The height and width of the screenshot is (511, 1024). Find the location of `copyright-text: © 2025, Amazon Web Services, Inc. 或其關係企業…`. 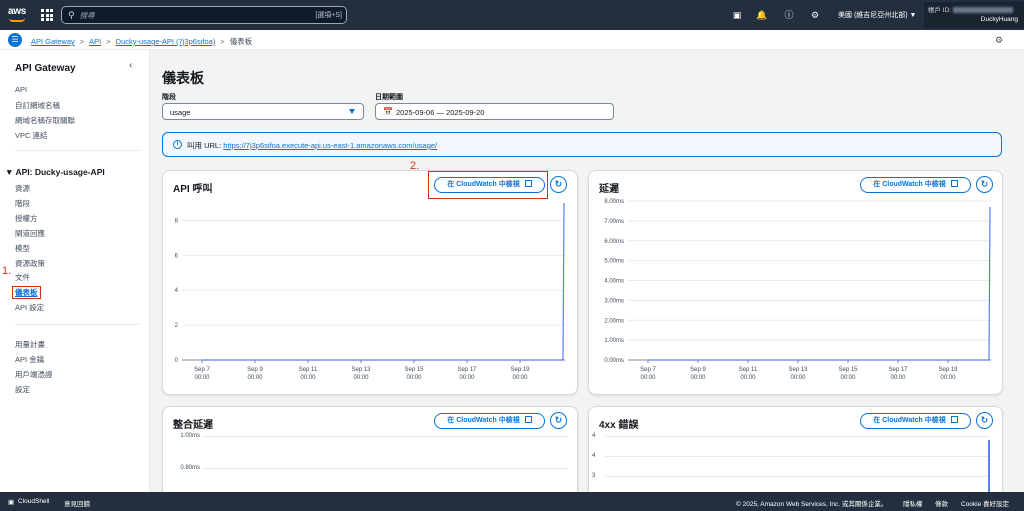

copyright-text: © 2025, Amazon Web Services, Inc. 或其關係企業… is located at coordinates (812, 504).